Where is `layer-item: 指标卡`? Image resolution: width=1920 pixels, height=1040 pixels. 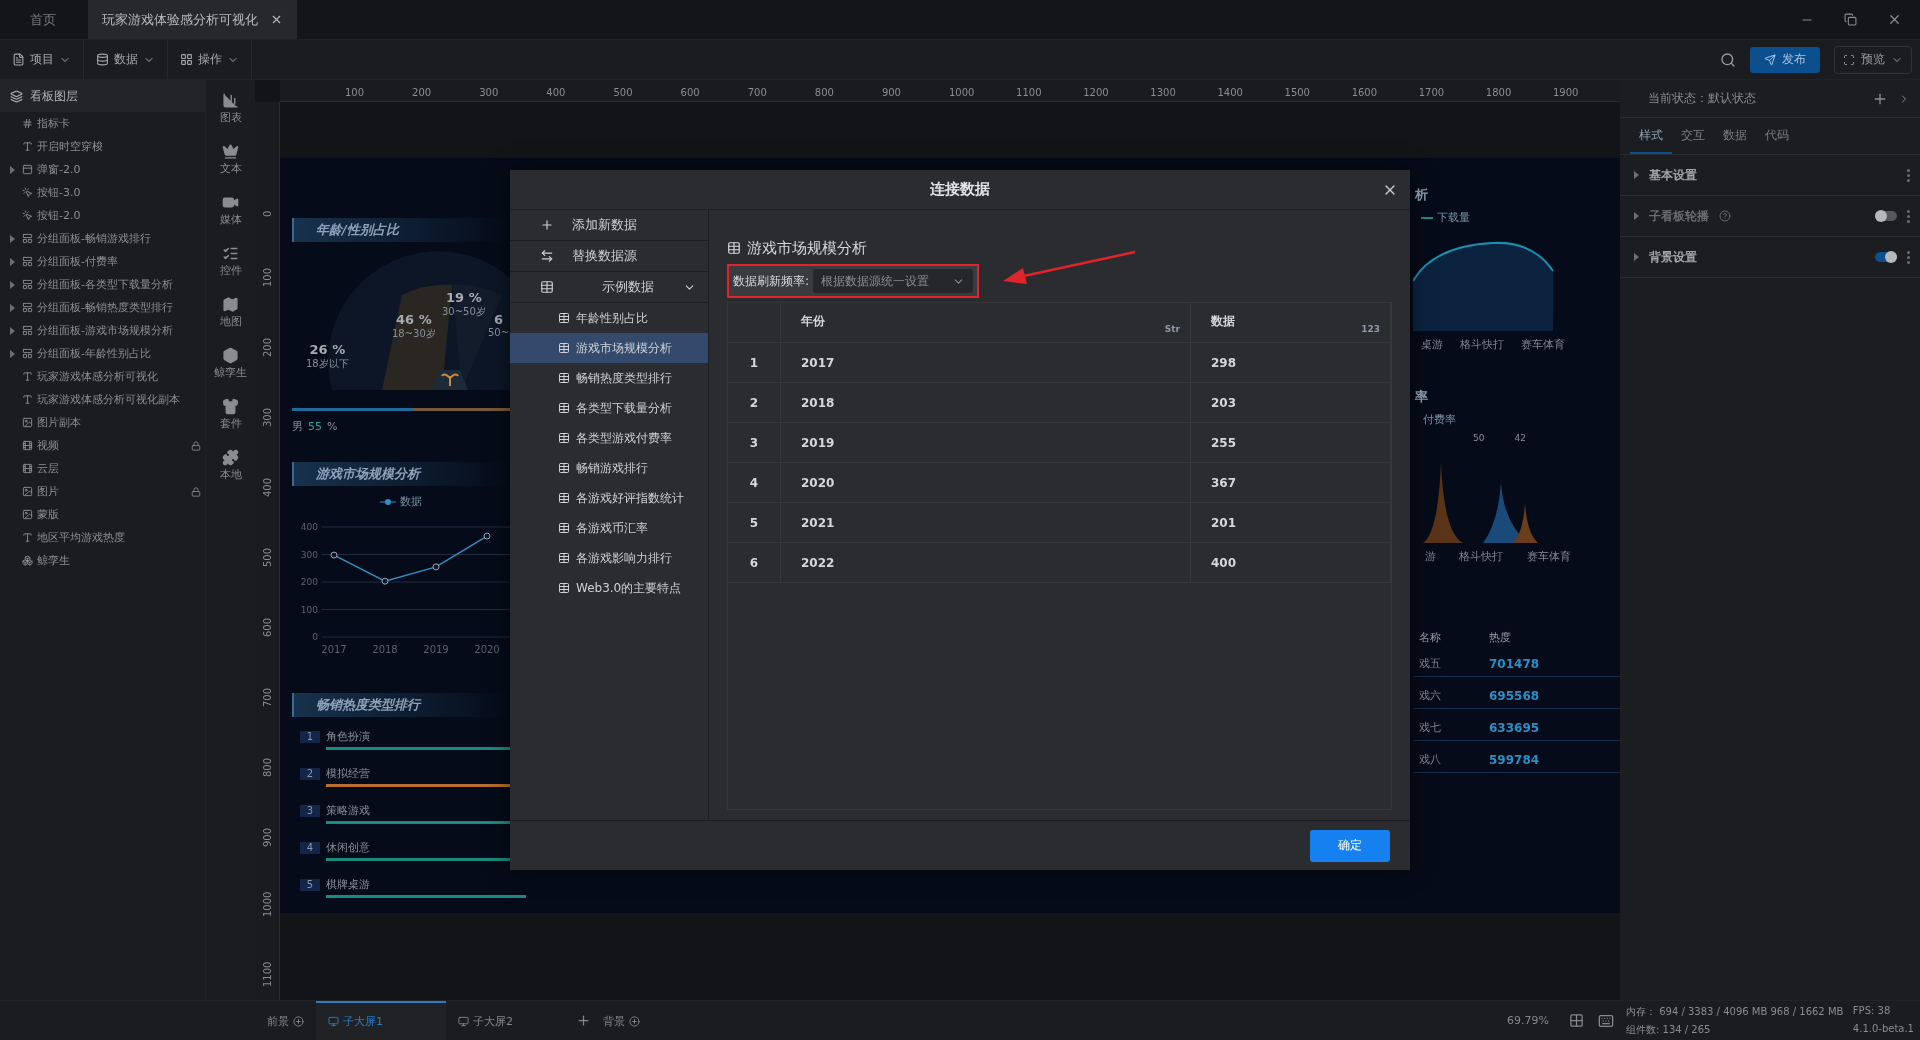 layer-item: 指标卡 is located at coordinates (102, 123).